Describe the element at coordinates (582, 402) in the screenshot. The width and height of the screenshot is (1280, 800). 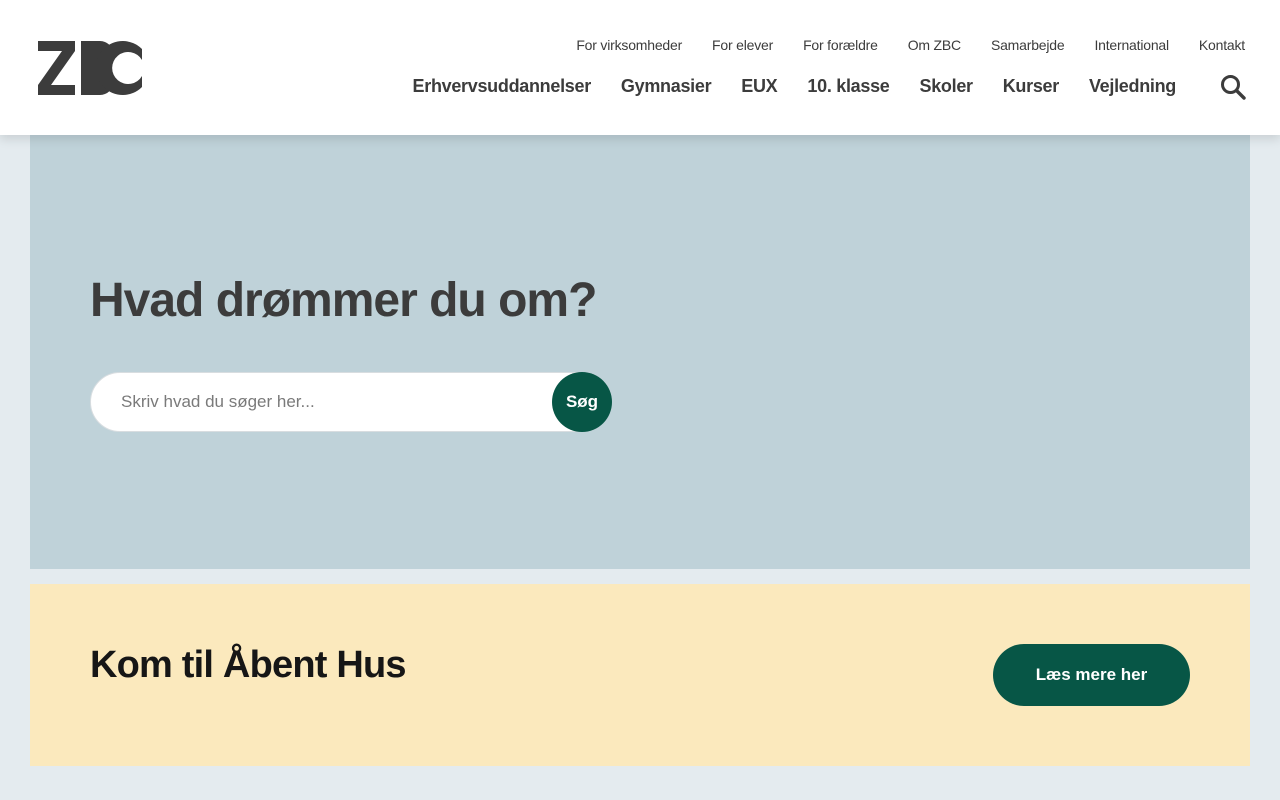
I see `hero-search-submit-button: Søg` at that location.